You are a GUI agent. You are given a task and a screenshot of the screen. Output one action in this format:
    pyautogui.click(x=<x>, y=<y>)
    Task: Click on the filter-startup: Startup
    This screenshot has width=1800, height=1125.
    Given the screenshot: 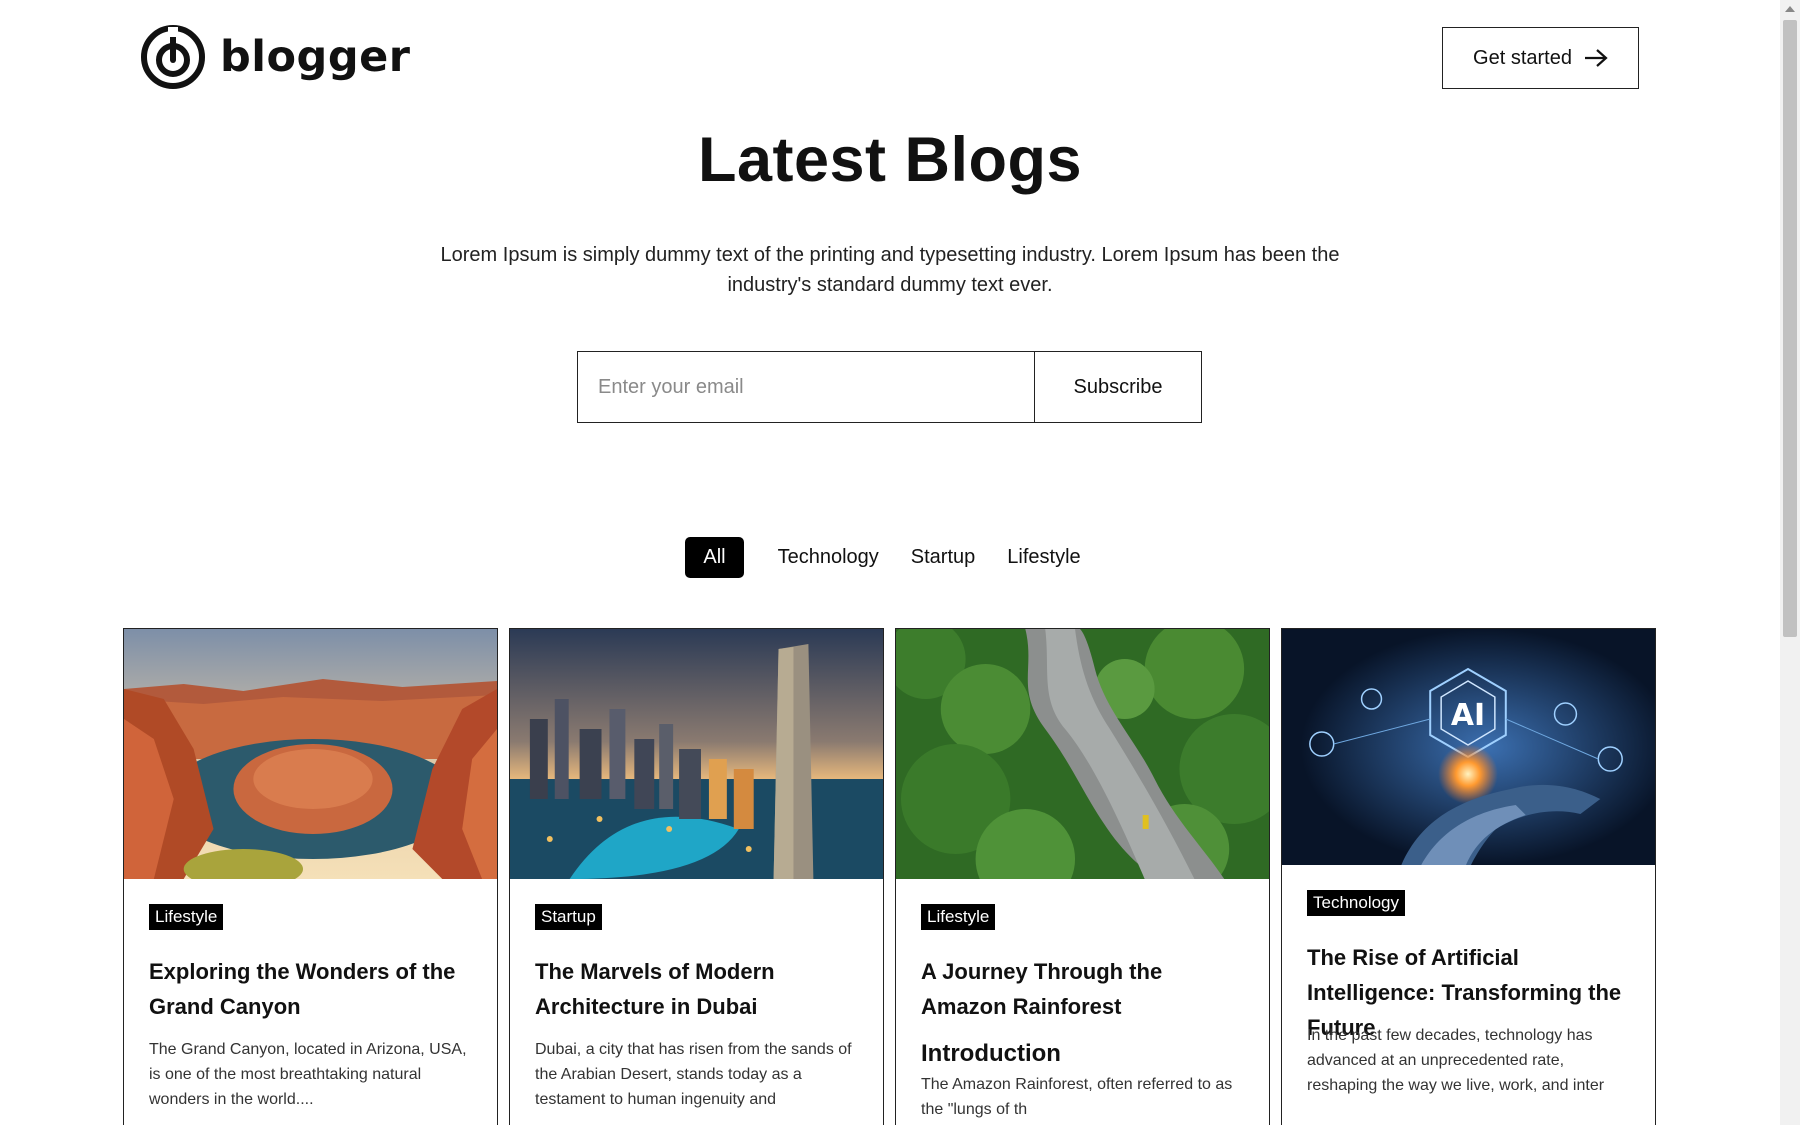 What is the action you would take?
    pyautogui.click(x=943, y=557)
    